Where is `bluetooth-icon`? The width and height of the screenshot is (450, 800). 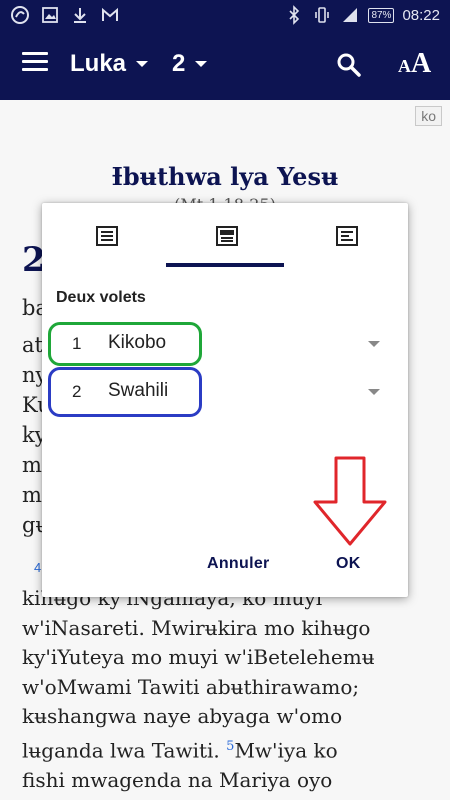
bluetooth-icon is located at coordinates (294, 15).